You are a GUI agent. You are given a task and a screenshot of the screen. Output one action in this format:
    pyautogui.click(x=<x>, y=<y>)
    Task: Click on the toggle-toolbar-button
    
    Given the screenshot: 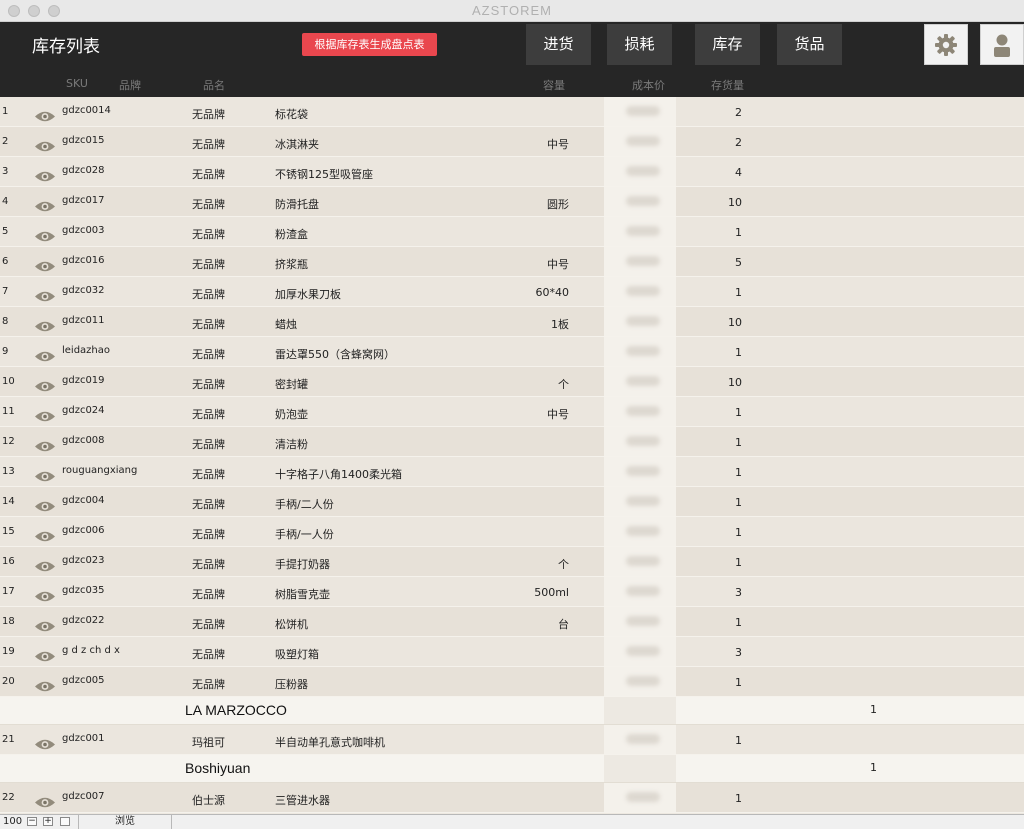 What is the action you would take?
    pyautogui.click(x=65, y=821)
    